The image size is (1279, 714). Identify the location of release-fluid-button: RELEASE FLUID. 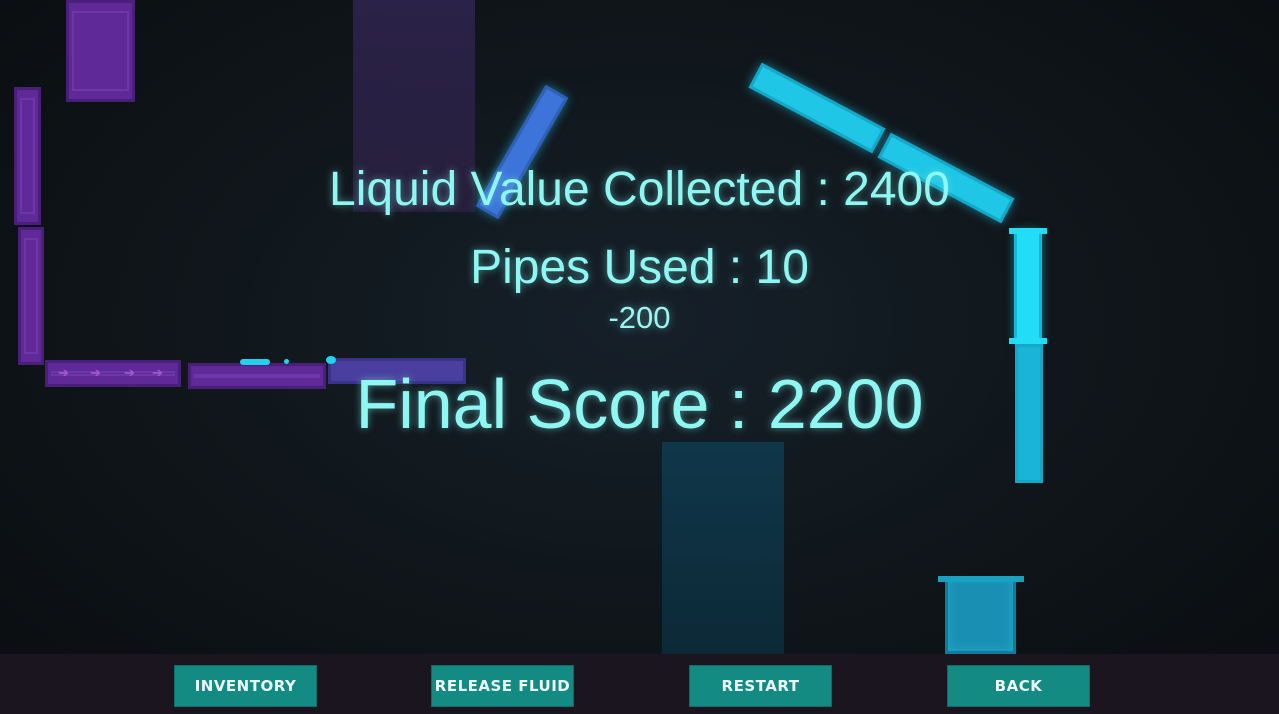
(502, 686).